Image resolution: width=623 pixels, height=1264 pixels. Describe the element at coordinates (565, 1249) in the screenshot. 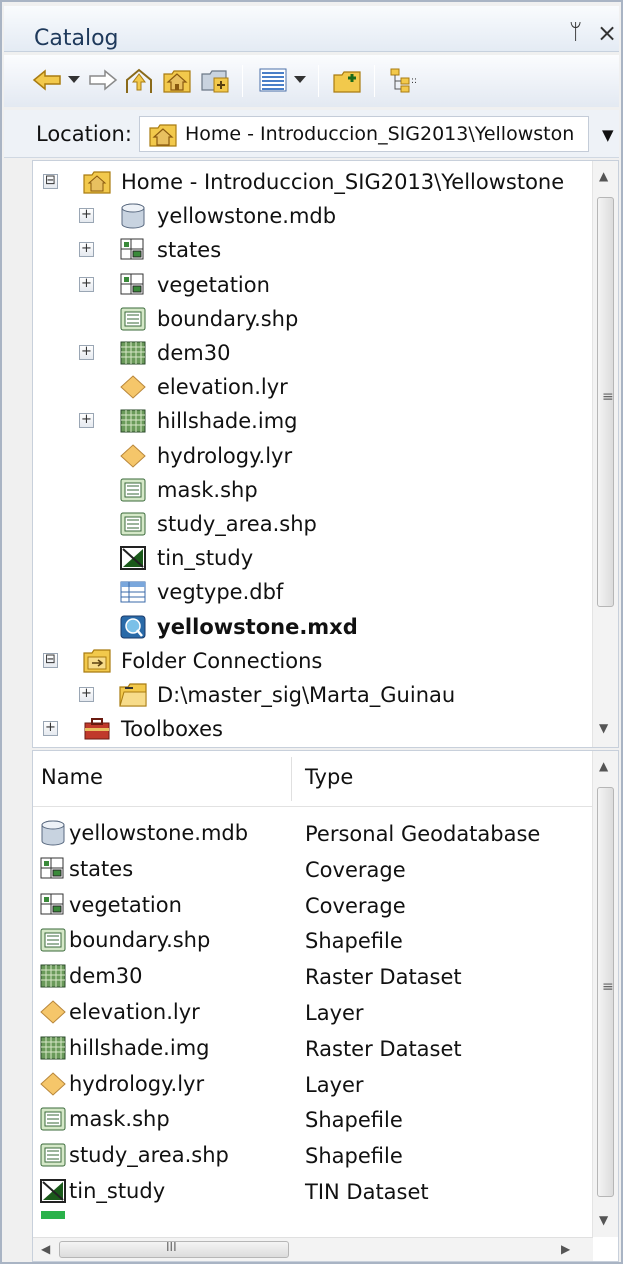

I see `scroll-right-icon: ▶` at that location.